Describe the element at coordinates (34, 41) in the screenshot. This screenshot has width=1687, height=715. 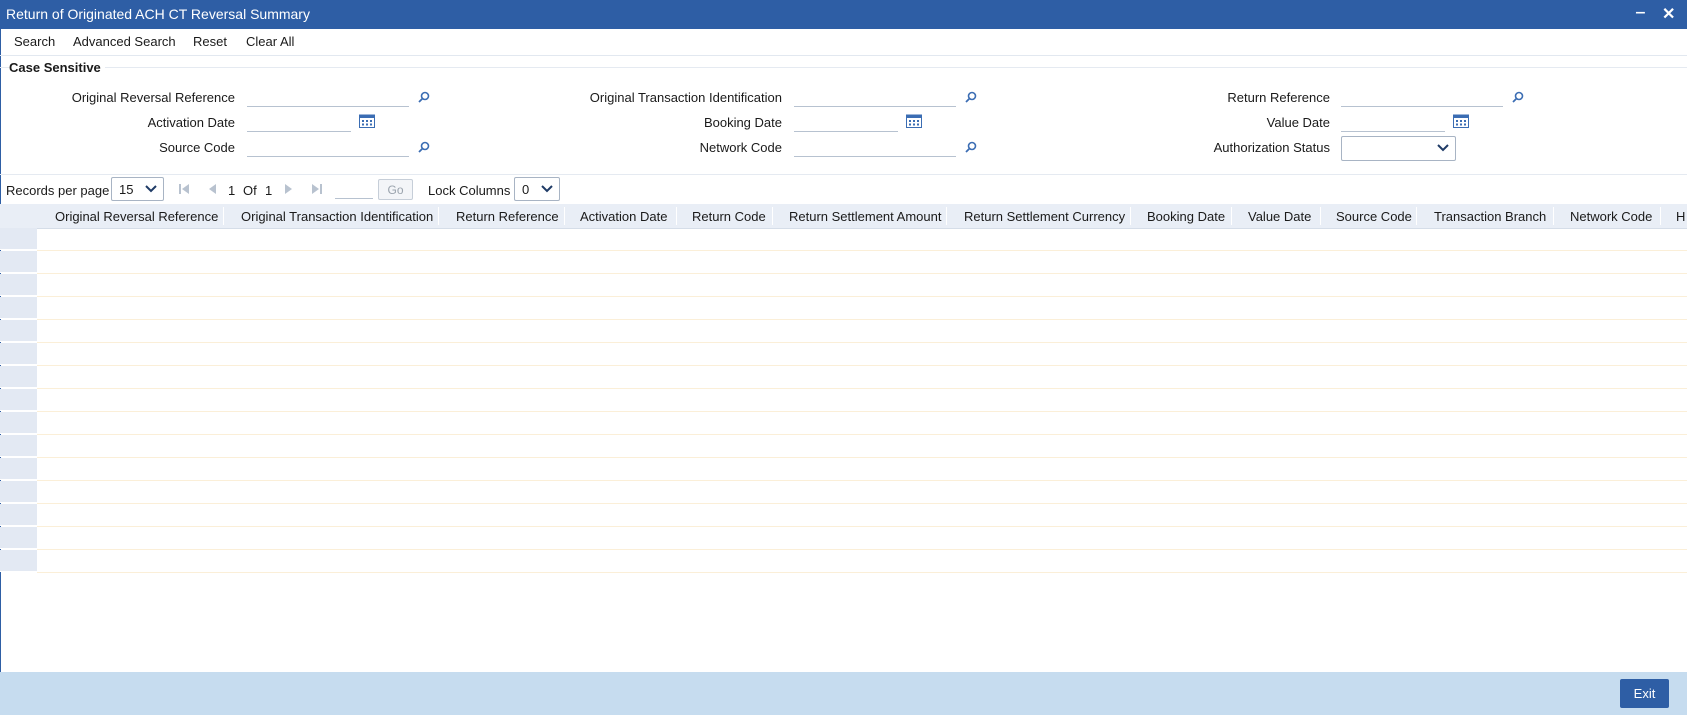
I see `search-button: Search` at that location.